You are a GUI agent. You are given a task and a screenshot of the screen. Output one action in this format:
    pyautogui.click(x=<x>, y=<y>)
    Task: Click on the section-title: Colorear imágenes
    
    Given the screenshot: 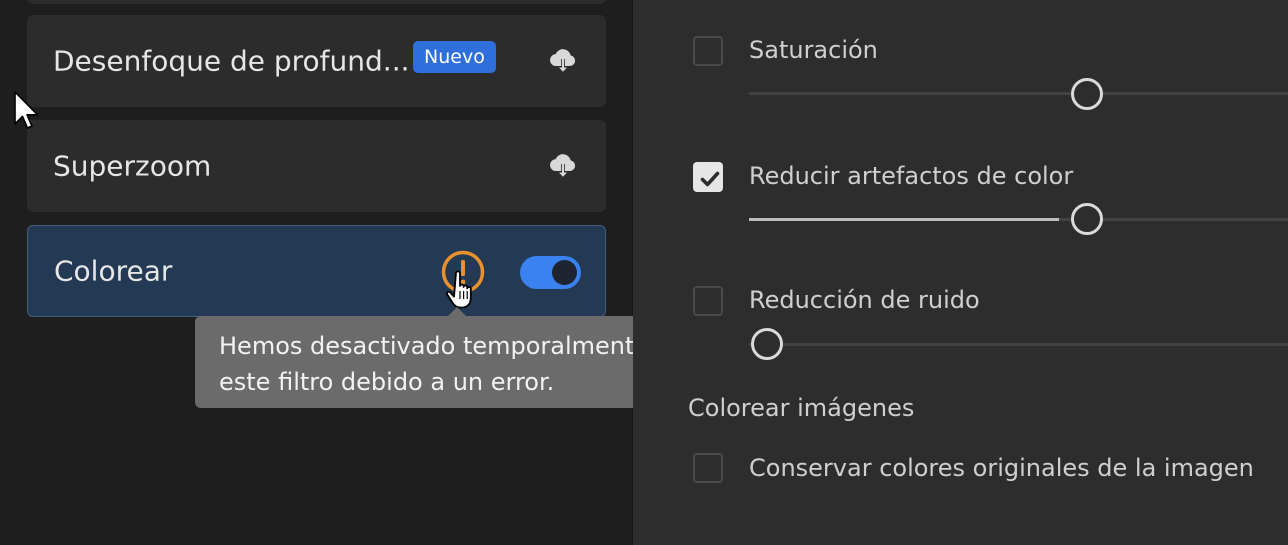 What is the action you would take?
    pyautogui.click(x=801, y=408)
    